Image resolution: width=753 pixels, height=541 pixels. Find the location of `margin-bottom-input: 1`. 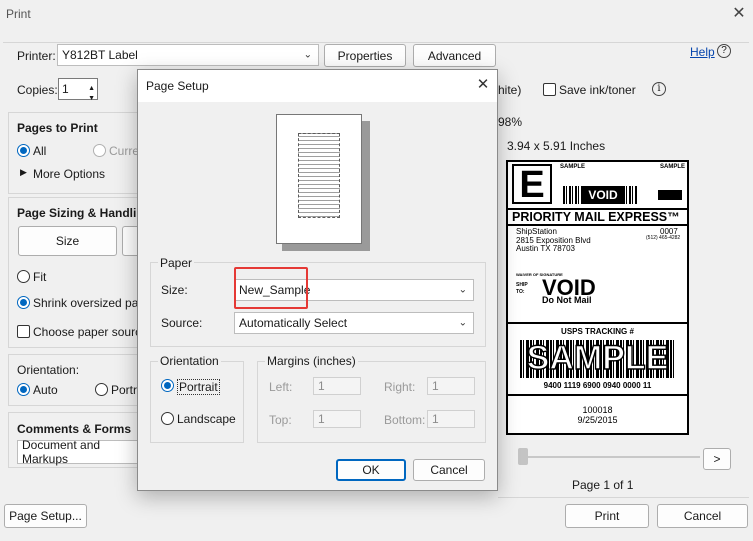

margin-bottom-input: 1 is located at coordinates (451, 419).